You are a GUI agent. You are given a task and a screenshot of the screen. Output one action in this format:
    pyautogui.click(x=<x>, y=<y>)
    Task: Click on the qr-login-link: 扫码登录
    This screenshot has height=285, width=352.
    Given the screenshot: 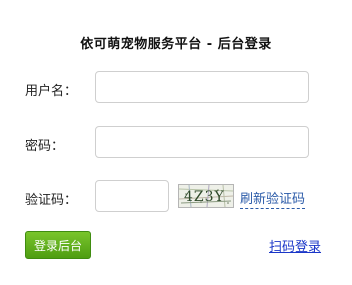 What is the action you would take?
    pyautogui.click(x=295, y=245)
    